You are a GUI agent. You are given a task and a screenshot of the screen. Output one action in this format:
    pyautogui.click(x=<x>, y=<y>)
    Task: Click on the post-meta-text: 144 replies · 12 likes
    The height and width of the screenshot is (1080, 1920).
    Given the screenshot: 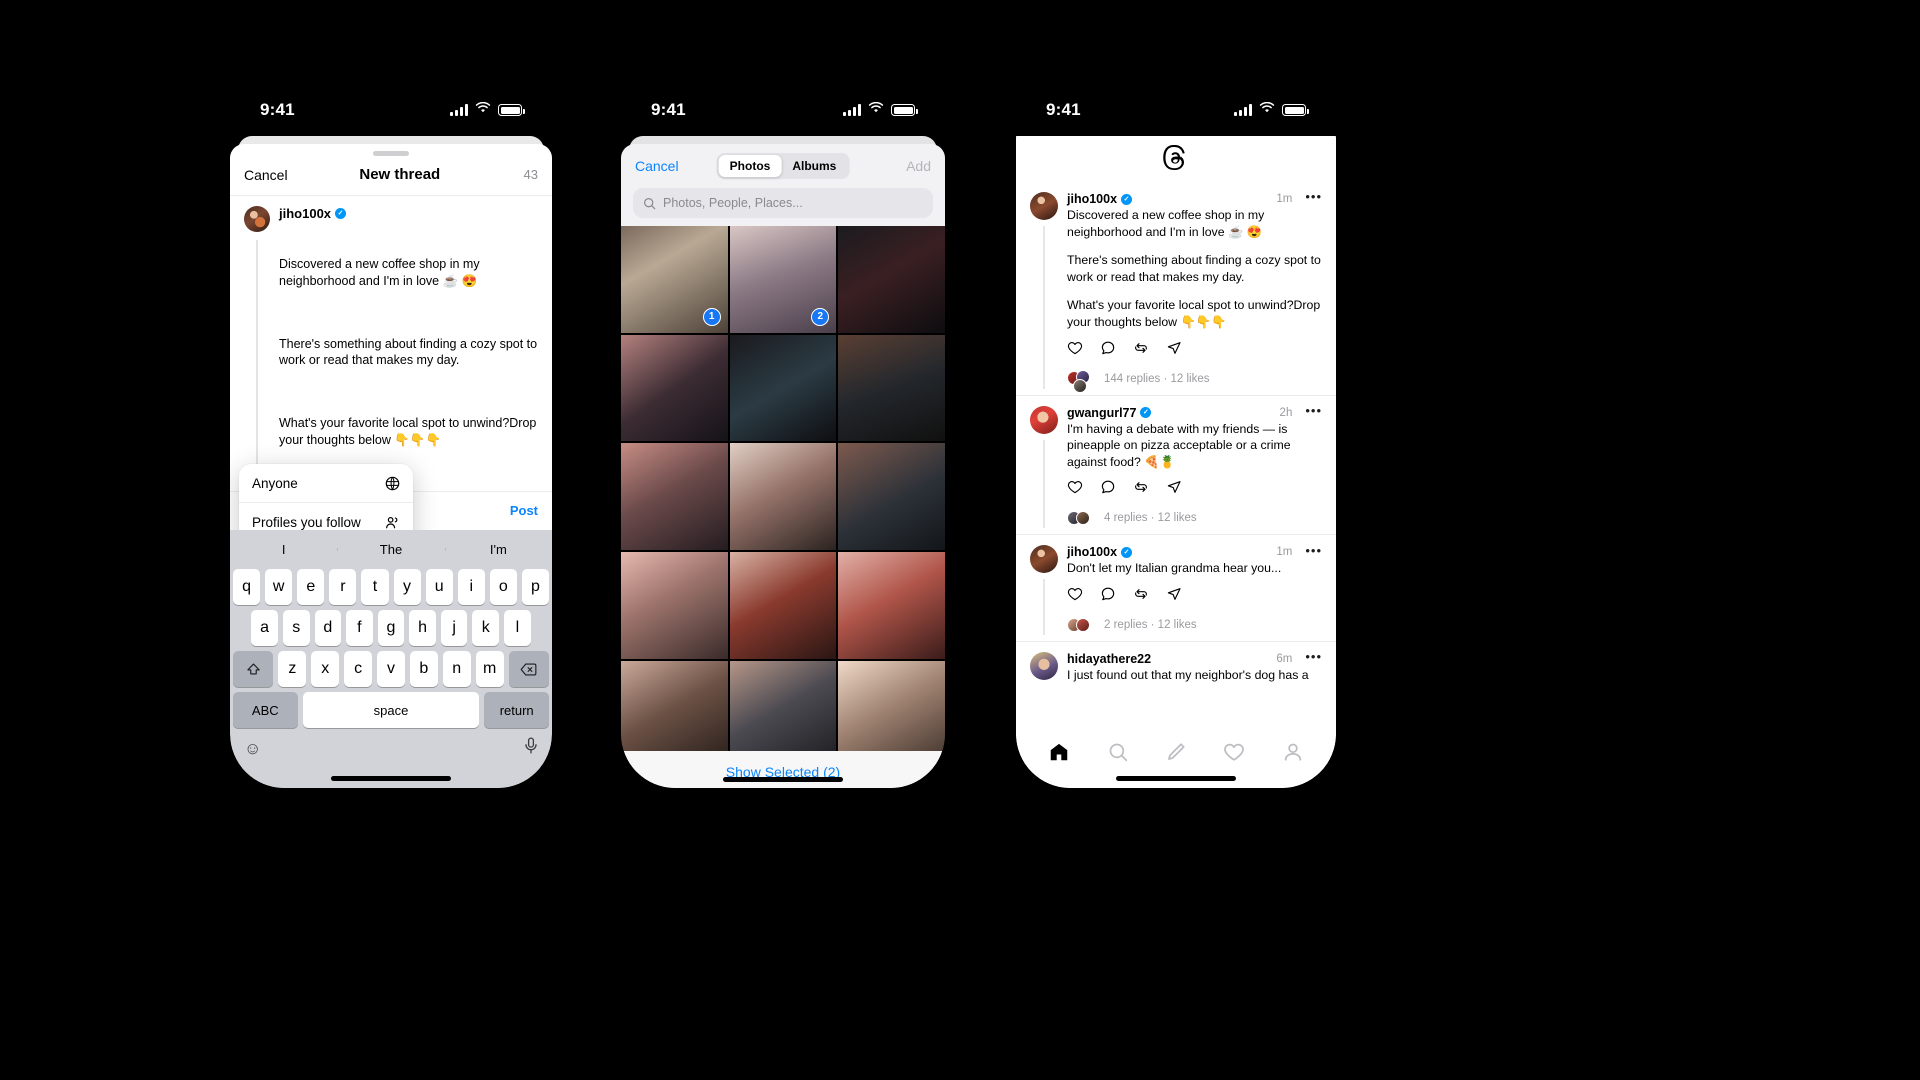 What is the action you would take?
    pyautogui.click(x=1156, y=379)
    